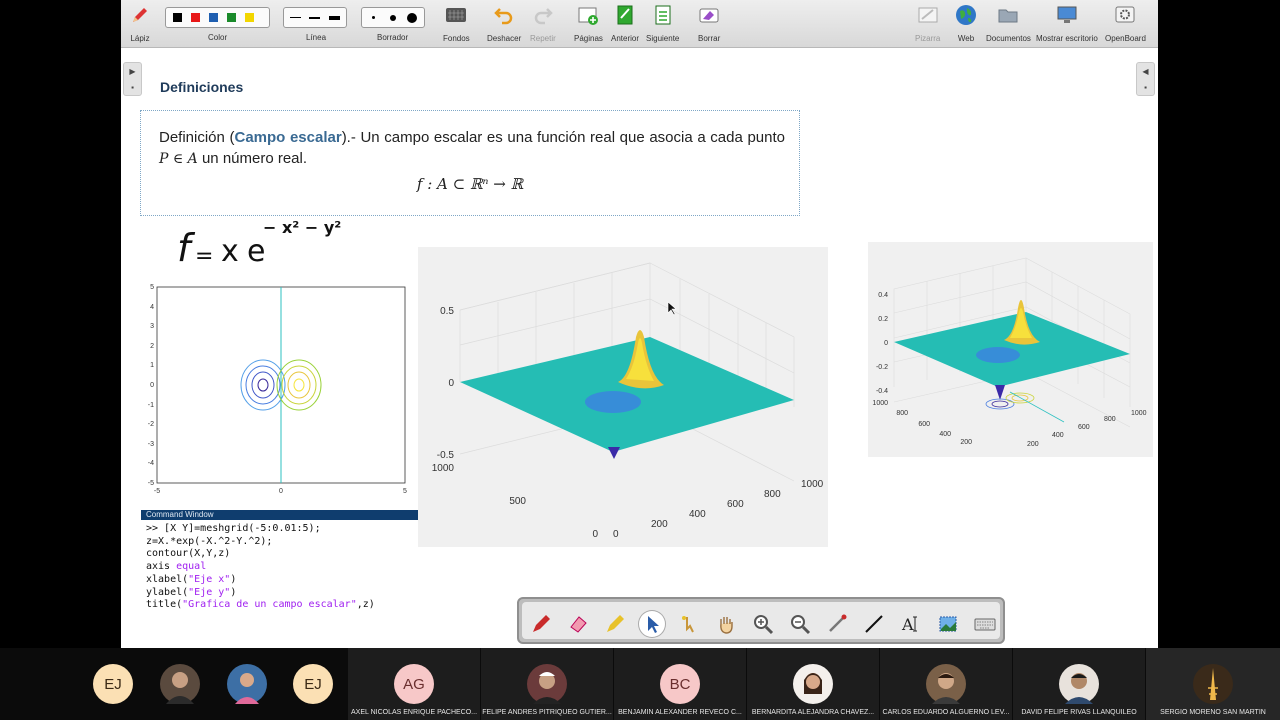  I want to click on small-z-tick: -0.4, so click(882, 391).